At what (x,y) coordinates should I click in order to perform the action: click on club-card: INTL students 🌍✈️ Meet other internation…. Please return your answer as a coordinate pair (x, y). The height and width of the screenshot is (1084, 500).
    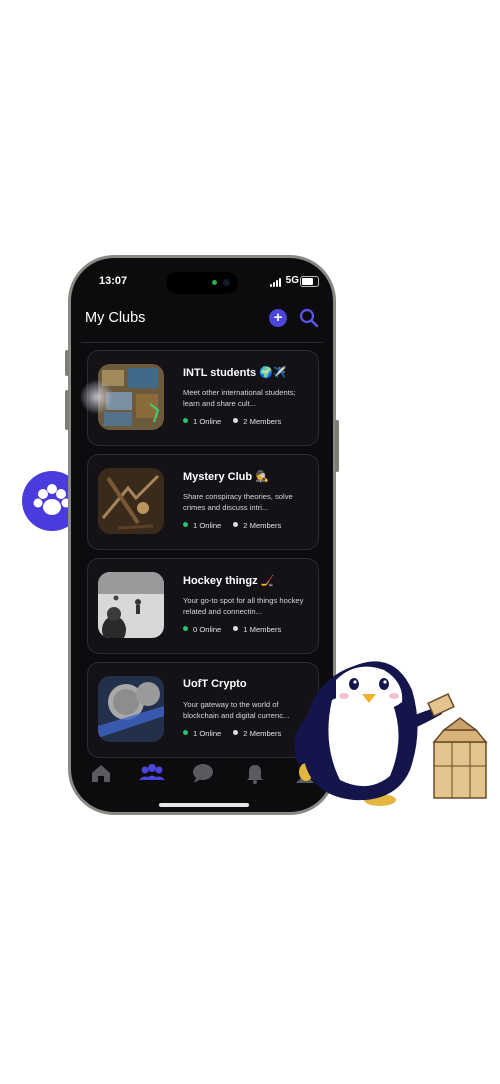
    Looking at the image, I should click on (203, 398).